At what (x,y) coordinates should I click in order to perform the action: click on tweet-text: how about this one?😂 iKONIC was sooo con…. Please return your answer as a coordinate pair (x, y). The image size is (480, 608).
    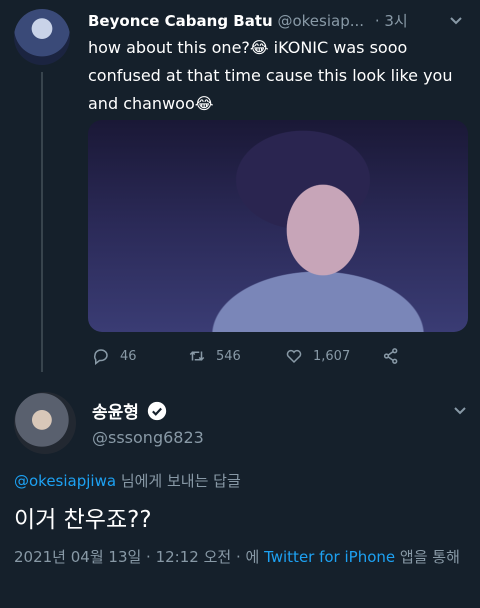
    Looking at the image, I should click on (270, 75).